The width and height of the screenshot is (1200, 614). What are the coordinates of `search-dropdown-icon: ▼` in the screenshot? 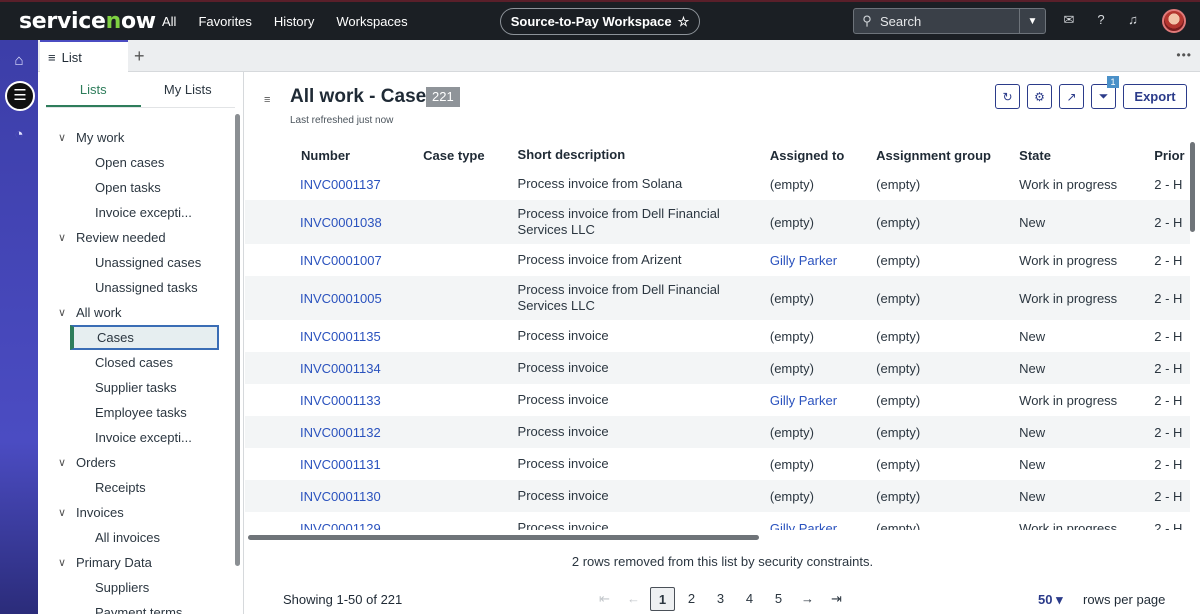 It's located at (1032, 21).